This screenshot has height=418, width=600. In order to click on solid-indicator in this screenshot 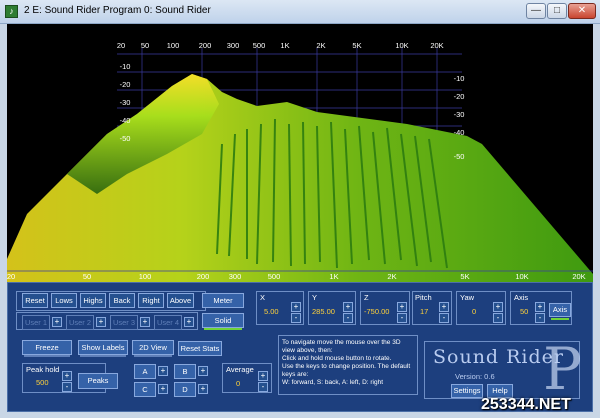, I will do `click(223, 329)`.